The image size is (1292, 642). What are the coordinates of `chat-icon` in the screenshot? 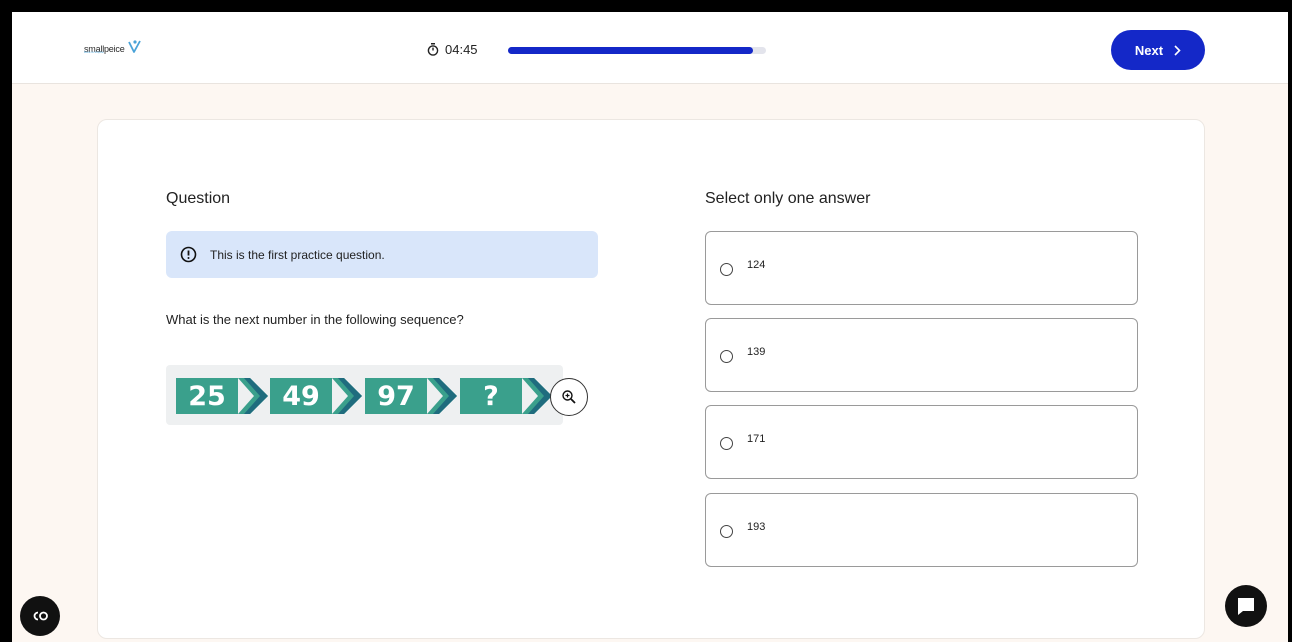 It's located at (1246, 606).